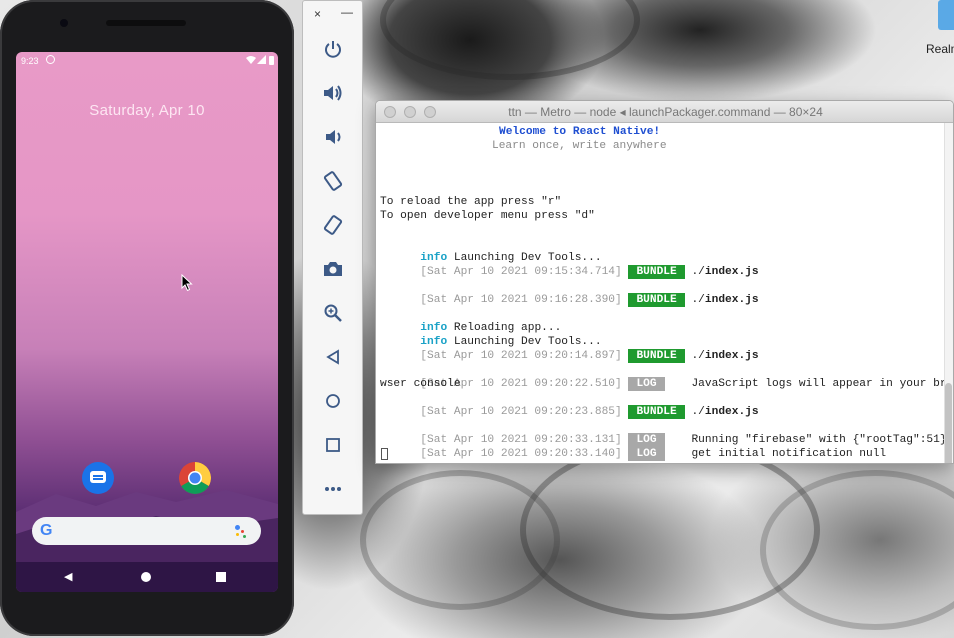 The height and width of the screenshot is (638, 954). I want to click on home-icon, so click(333, 401).